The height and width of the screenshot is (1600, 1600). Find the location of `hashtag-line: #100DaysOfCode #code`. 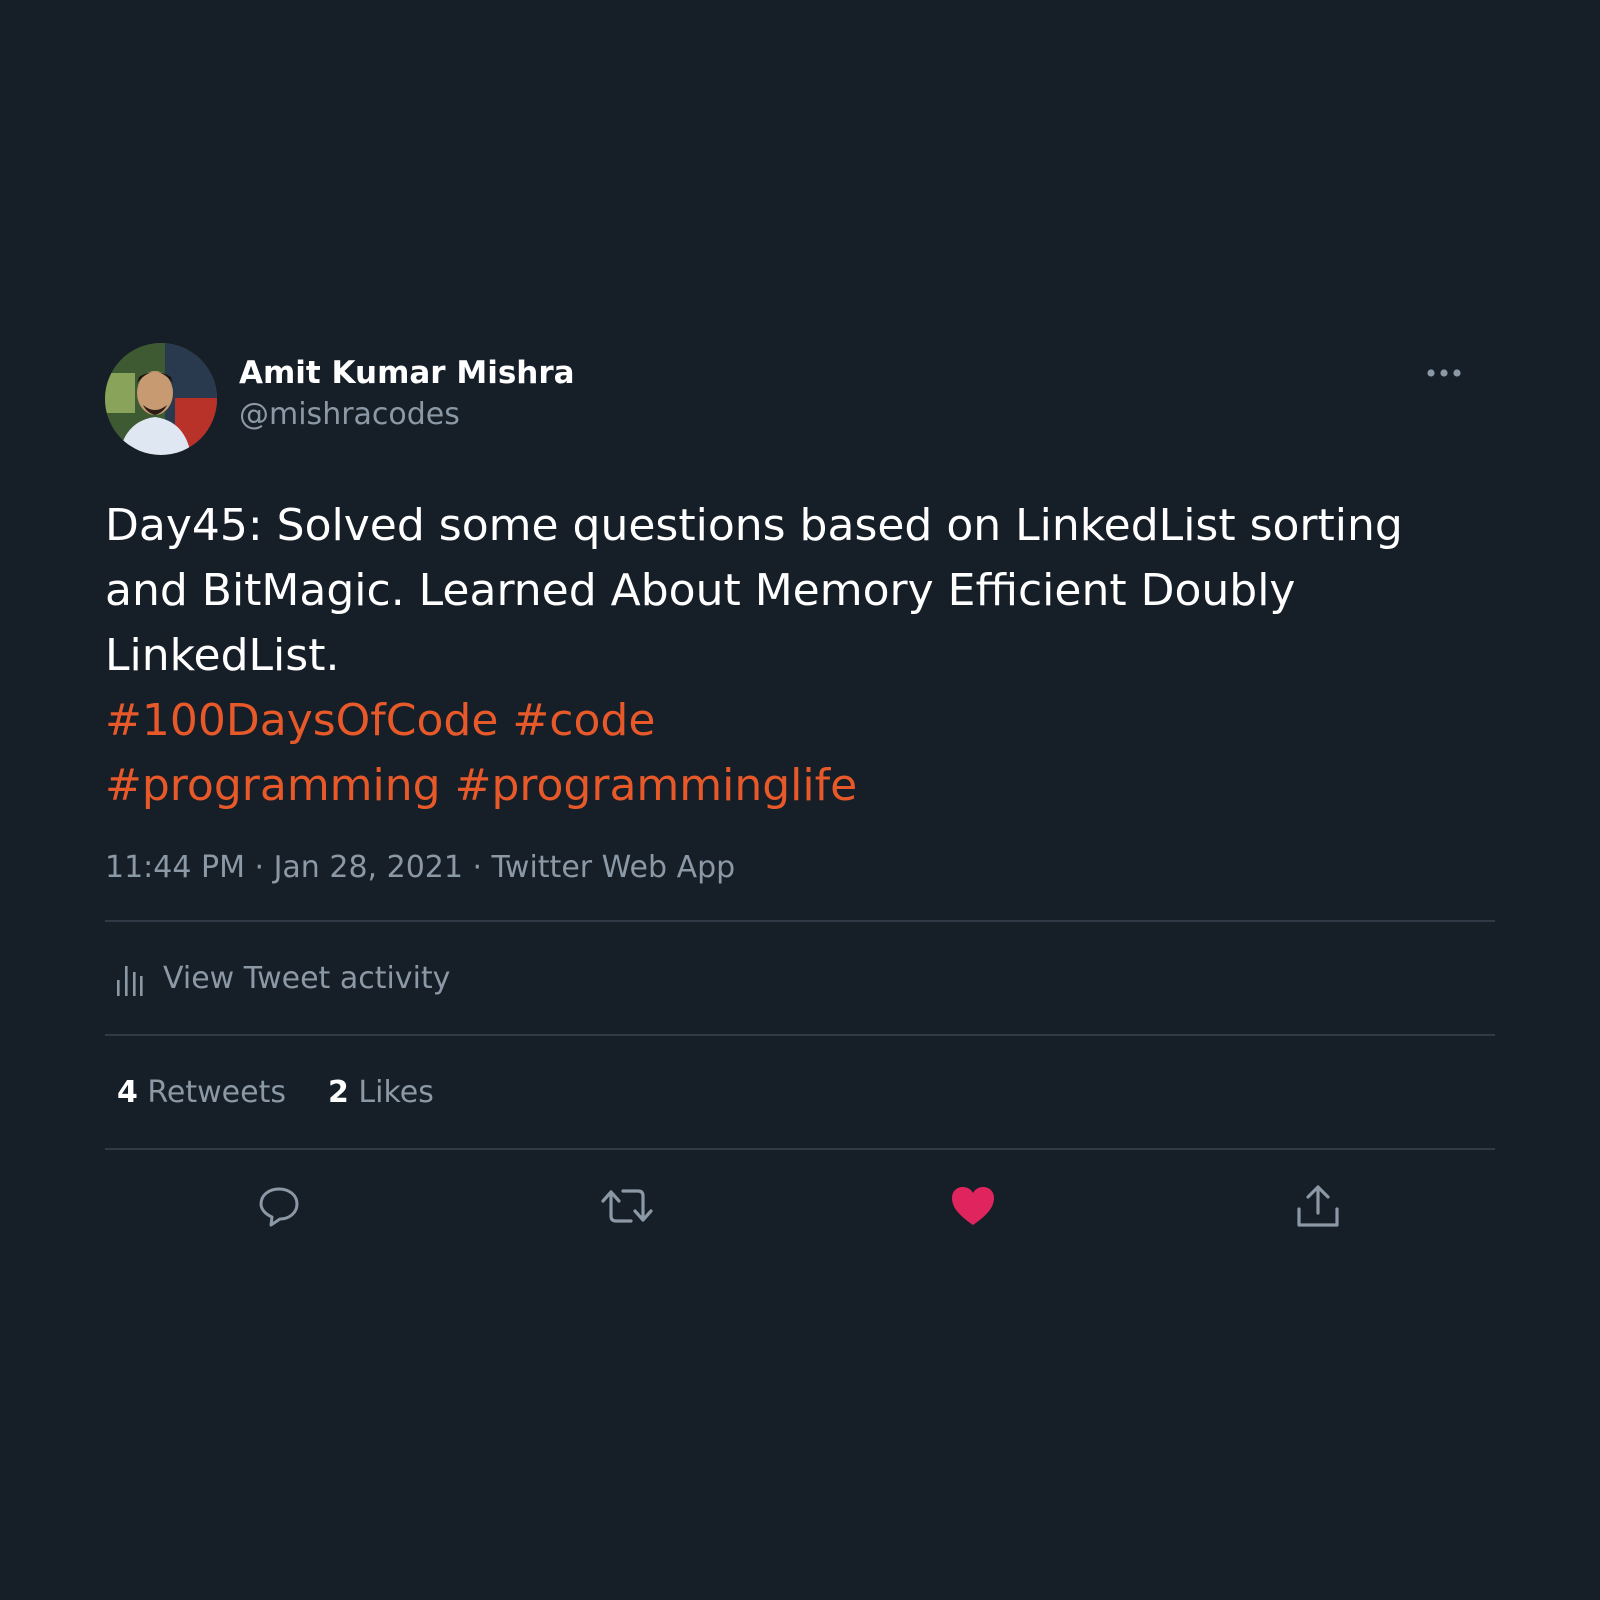

hashtag-line: #100DaysOfCode #code is located at coordinates (785, 720).